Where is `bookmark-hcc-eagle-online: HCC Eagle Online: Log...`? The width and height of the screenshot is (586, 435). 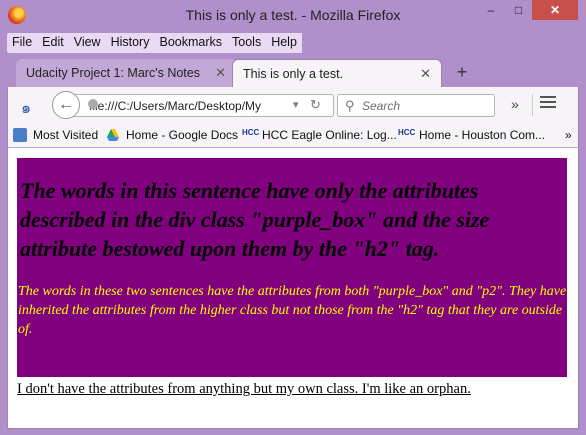
bookmark-hcc-eagle-online: HCC Eagle Online: Log... is located at coordinates (329, 135).